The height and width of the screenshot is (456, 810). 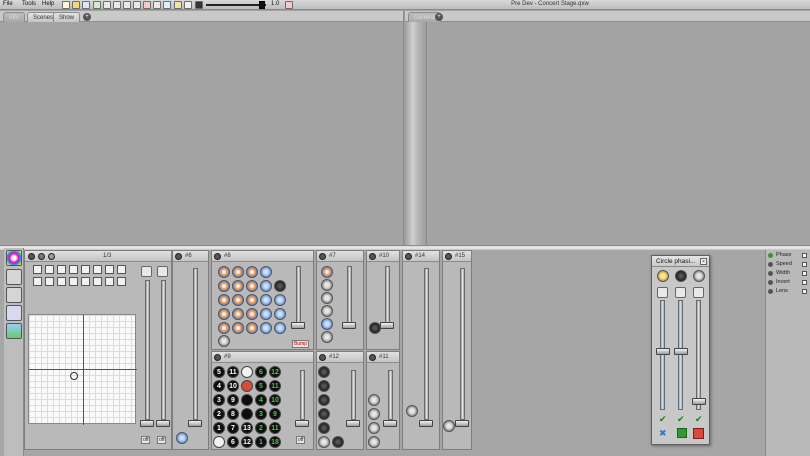 What do you see at coordinates (698, 433) in the screenshot?
I see `pin-icon` at bounding box center [698, 433].